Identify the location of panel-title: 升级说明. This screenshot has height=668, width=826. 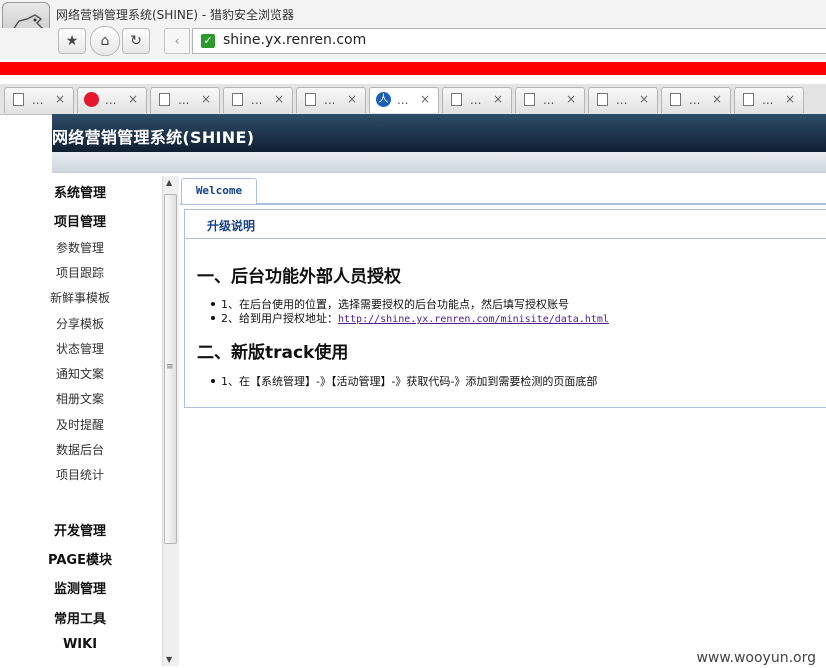
(231, 226).